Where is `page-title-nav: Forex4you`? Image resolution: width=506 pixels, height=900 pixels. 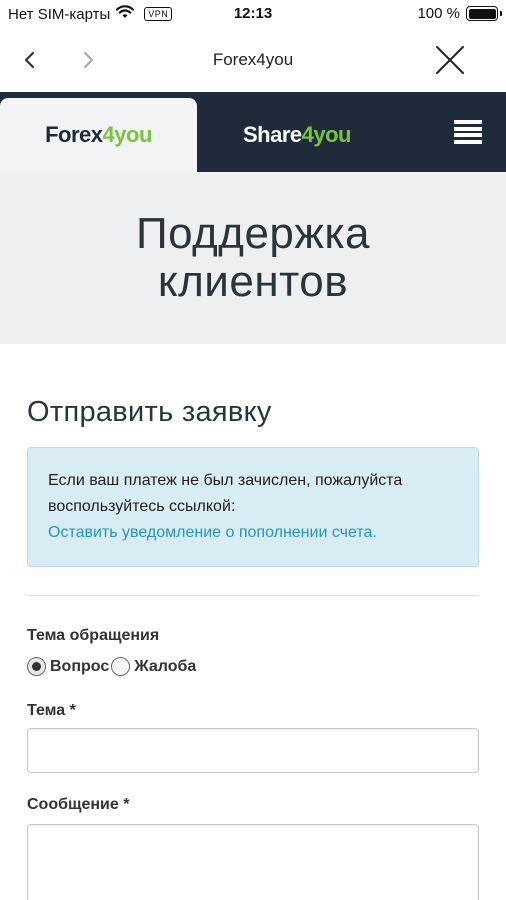
page-title-nav: Forex4you is located at coordinates (253, 59).